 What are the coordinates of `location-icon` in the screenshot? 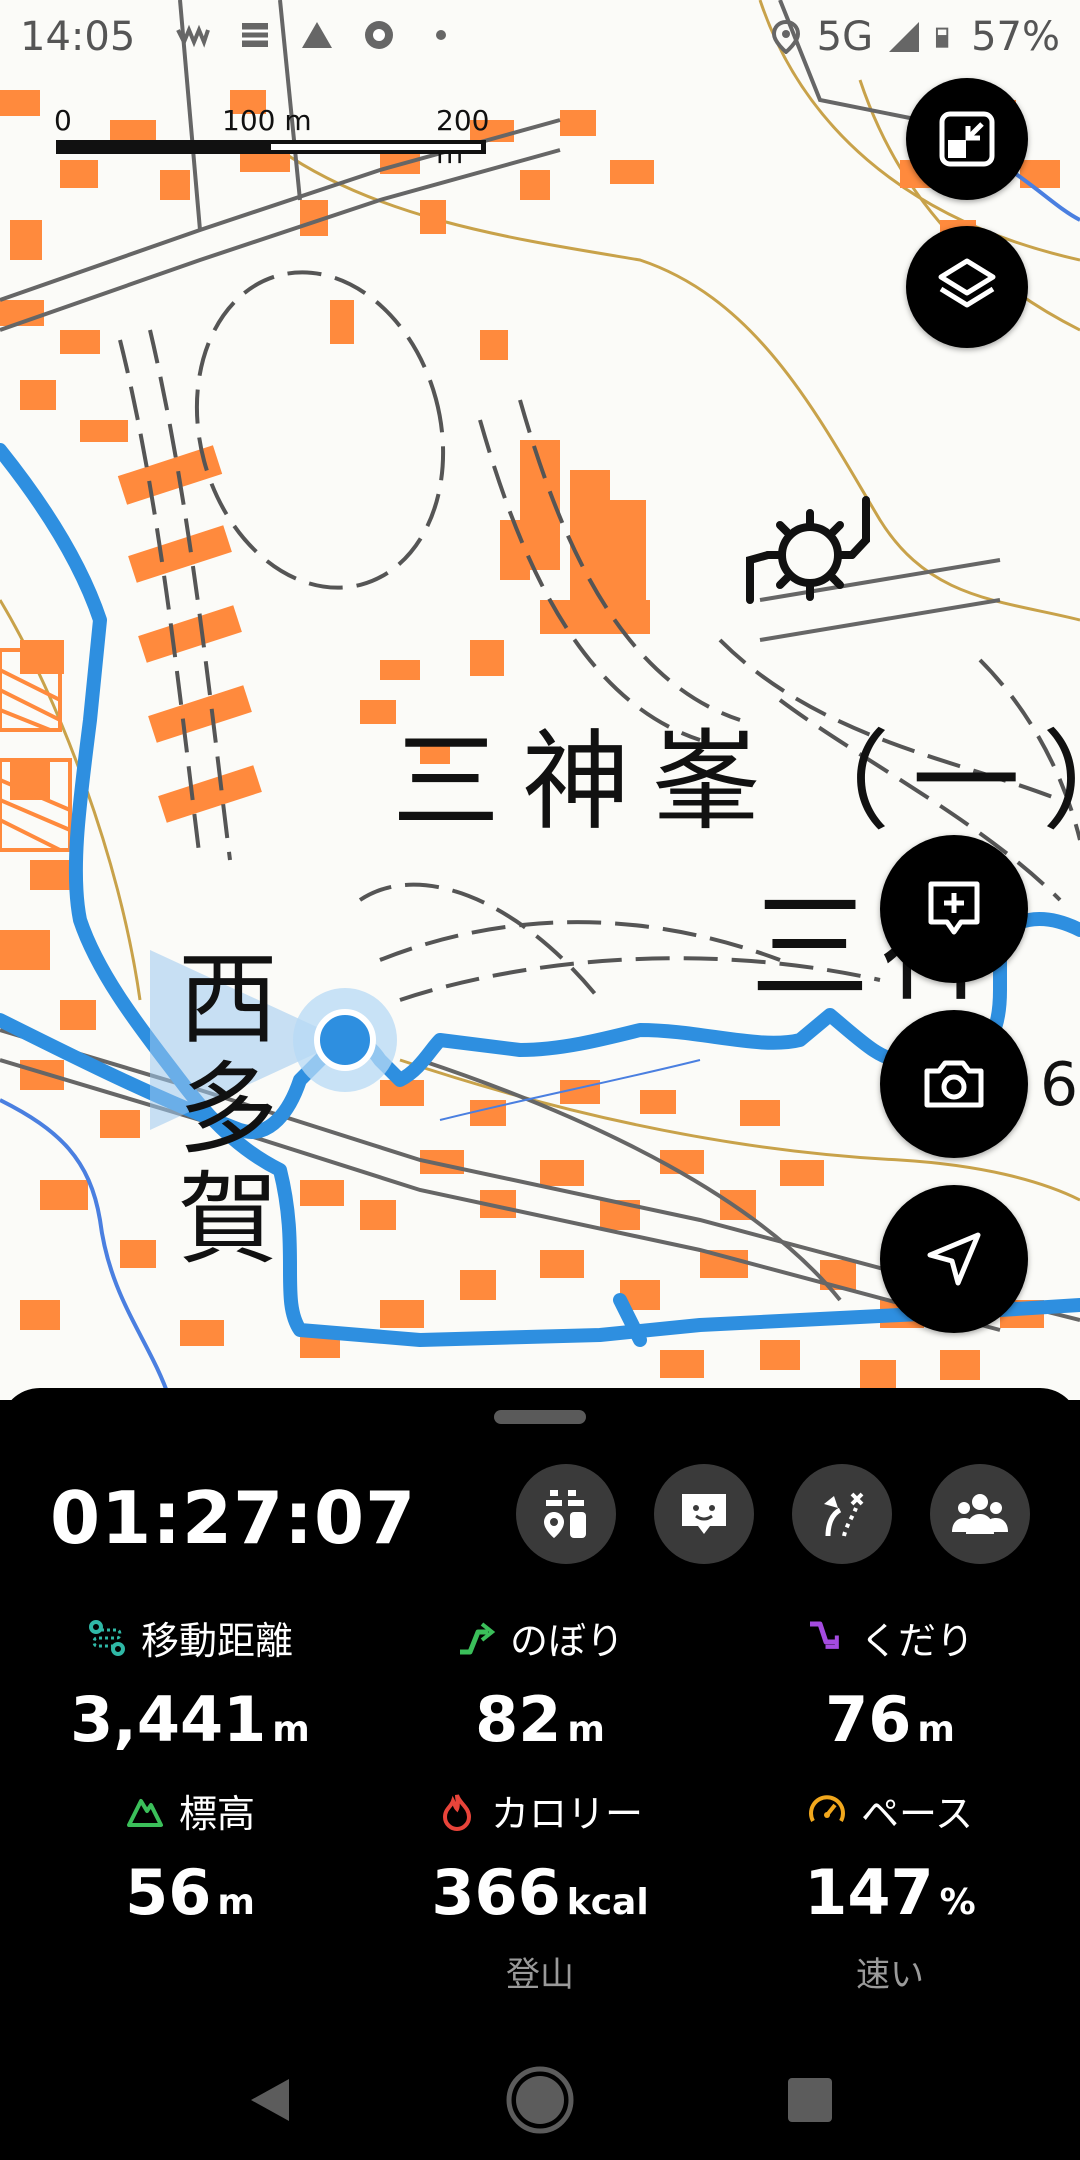 It's located at (785, 37).